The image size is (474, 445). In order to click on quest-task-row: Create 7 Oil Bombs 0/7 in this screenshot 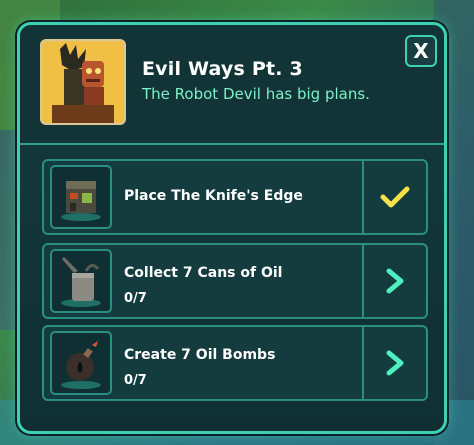, I will do `click(235, 363)`.